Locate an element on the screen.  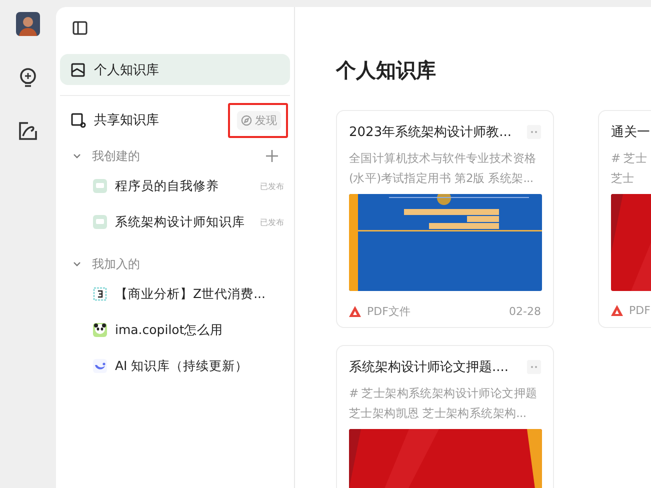
group-label: 我加入的 is located at coordinates (116, 264).